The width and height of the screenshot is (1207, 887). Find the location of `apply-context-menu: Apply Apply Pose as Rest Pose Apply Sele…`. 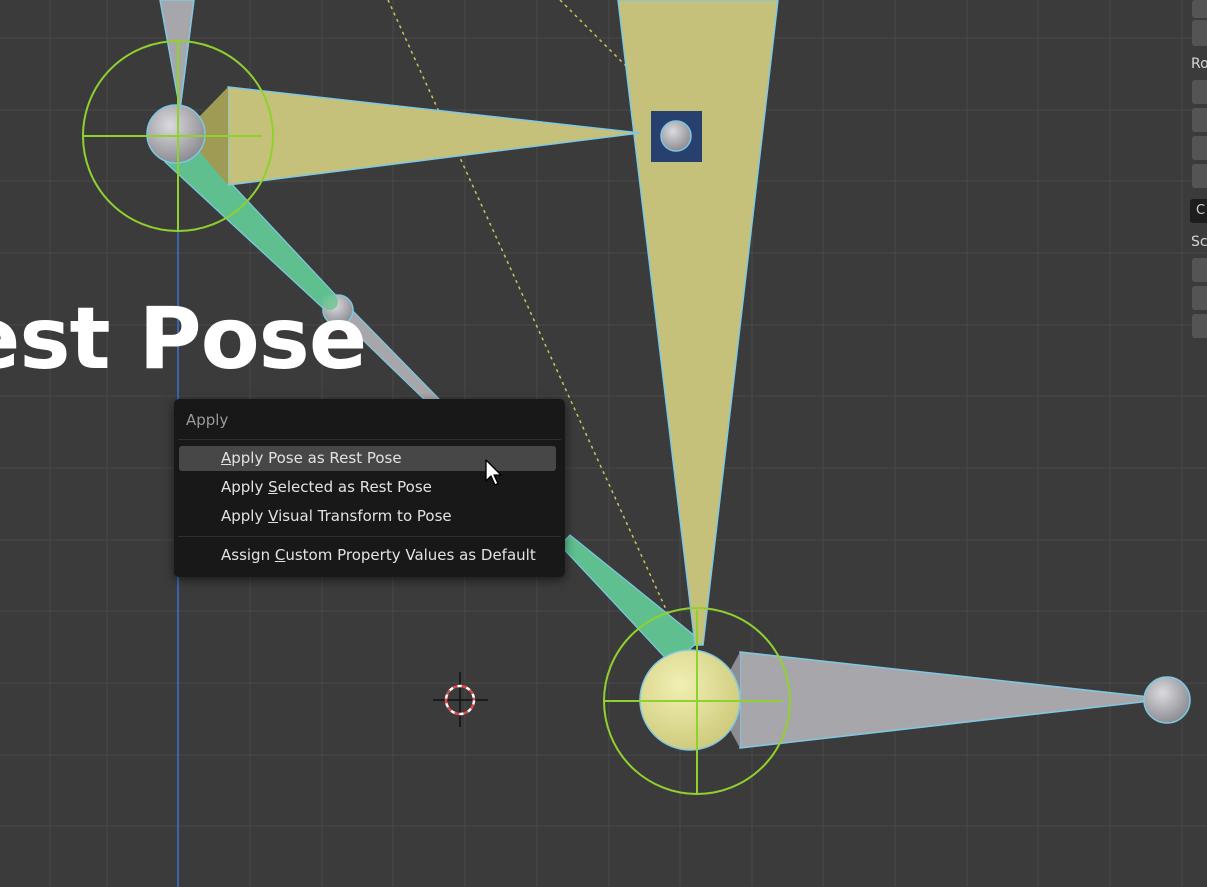

apply-context-menu: Apply Apply Pose as Rest Pose Apply Sele… is located at coordinates (369, 488).